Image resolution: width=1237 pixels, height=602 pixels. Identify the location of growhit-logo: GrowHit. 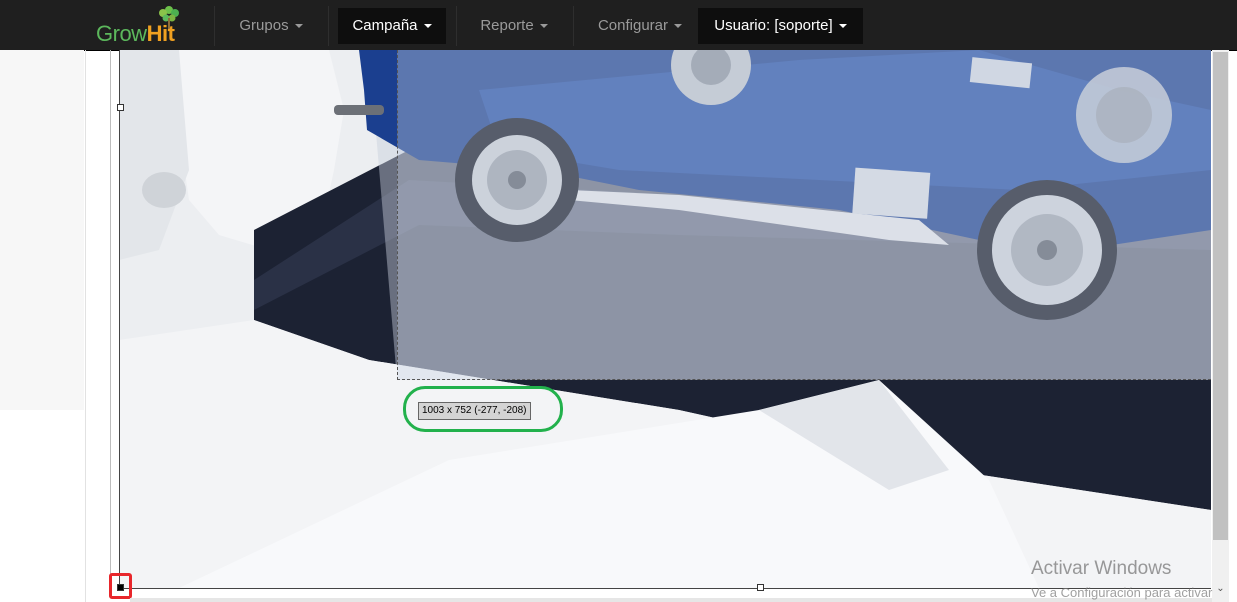
(144, 26).